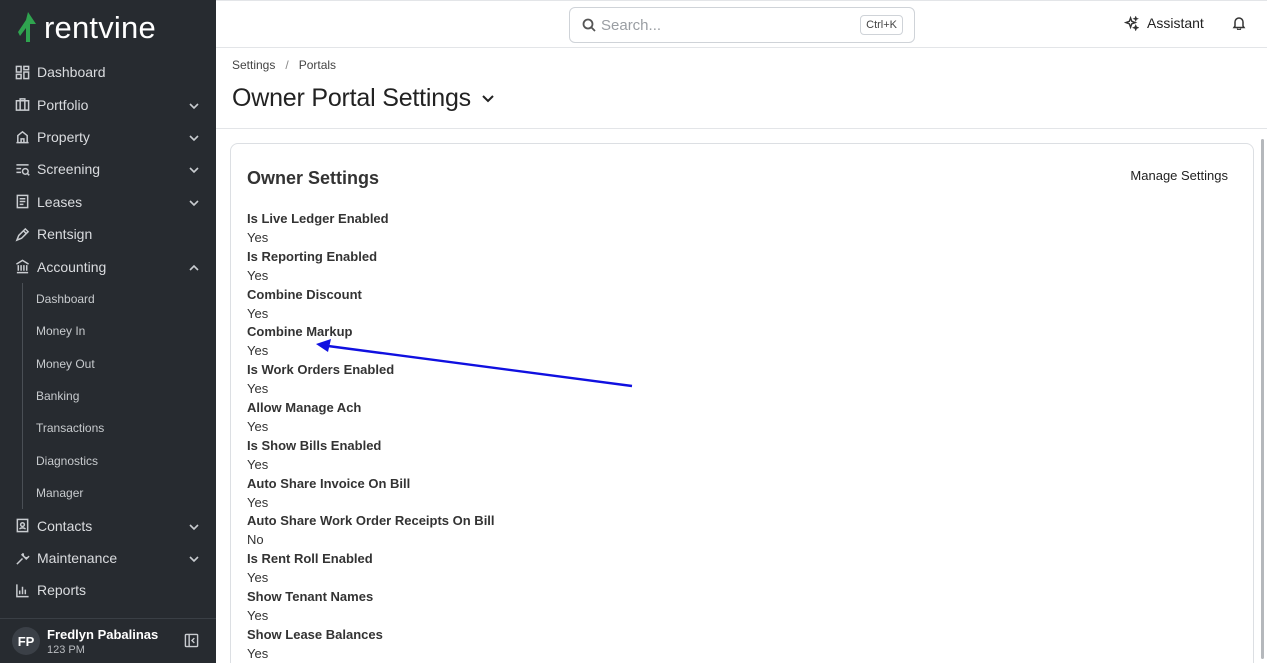 The width and height of the screenshot is (1267, 663). Describe the element at coordinates (65, 234) in the screenshot. I see `sidebar-item-label: Rentsign` at that location.